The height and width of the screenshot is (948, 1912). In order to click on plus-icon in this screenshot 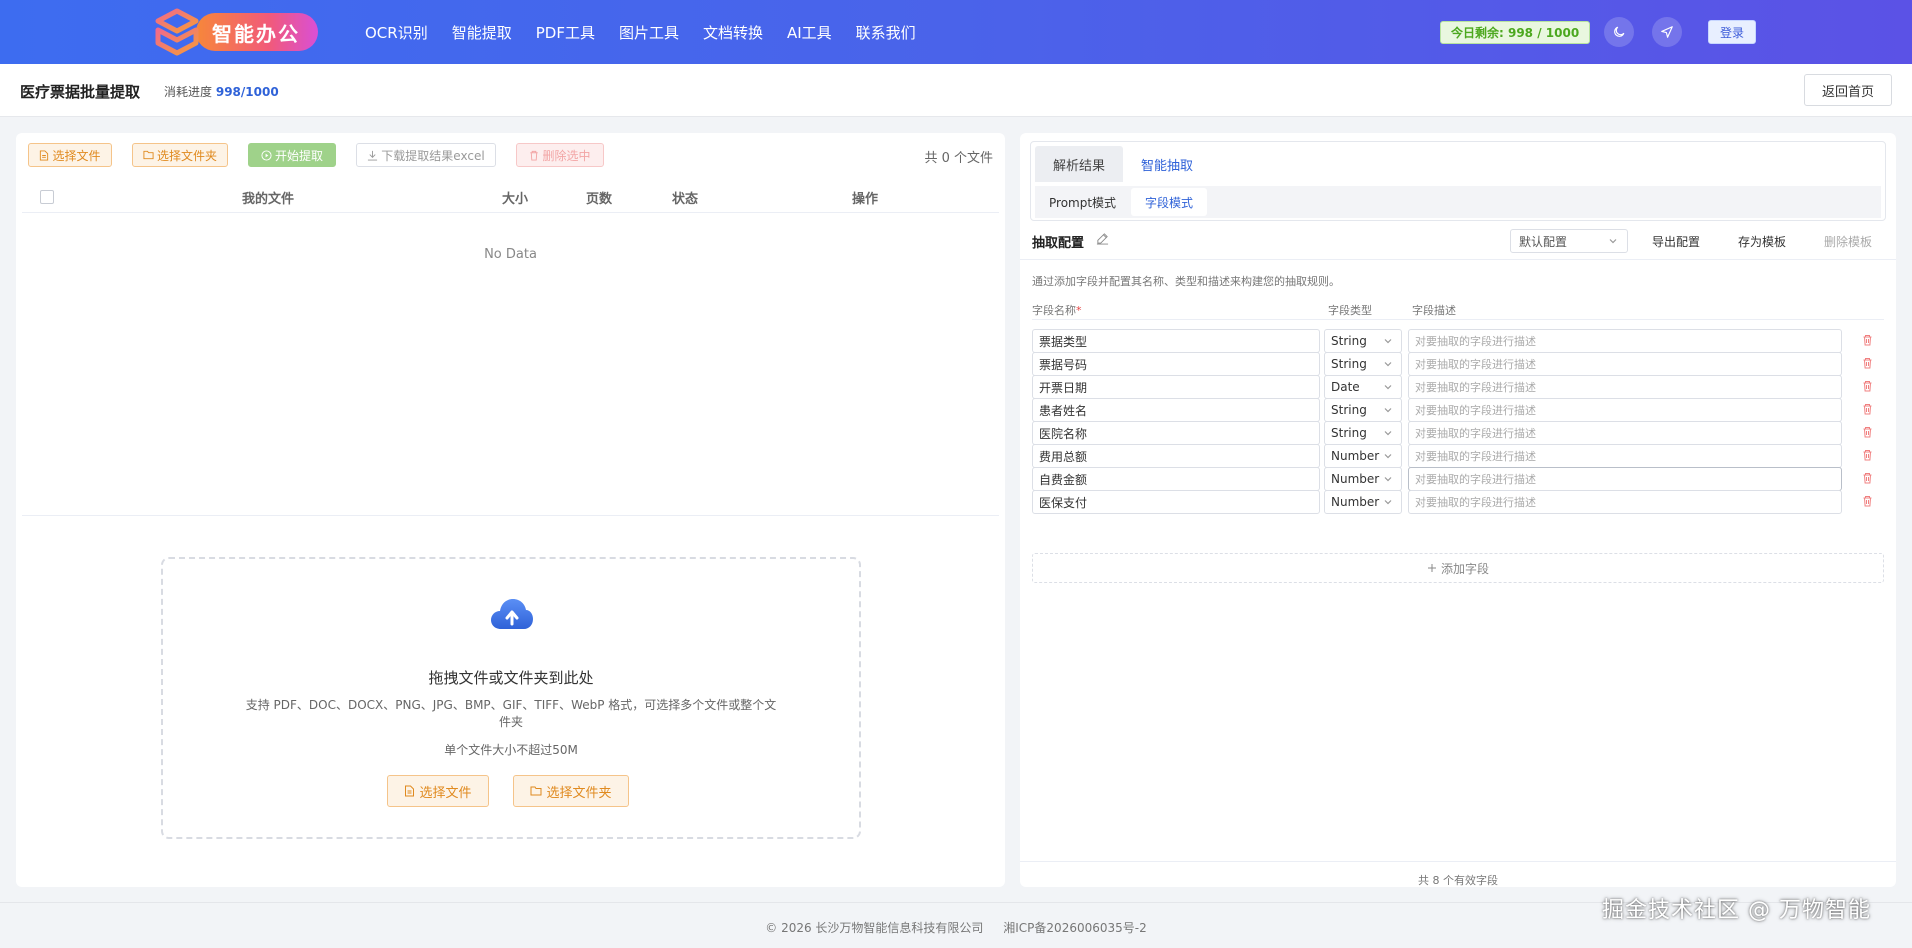, I will do `click(1431, 568)`.